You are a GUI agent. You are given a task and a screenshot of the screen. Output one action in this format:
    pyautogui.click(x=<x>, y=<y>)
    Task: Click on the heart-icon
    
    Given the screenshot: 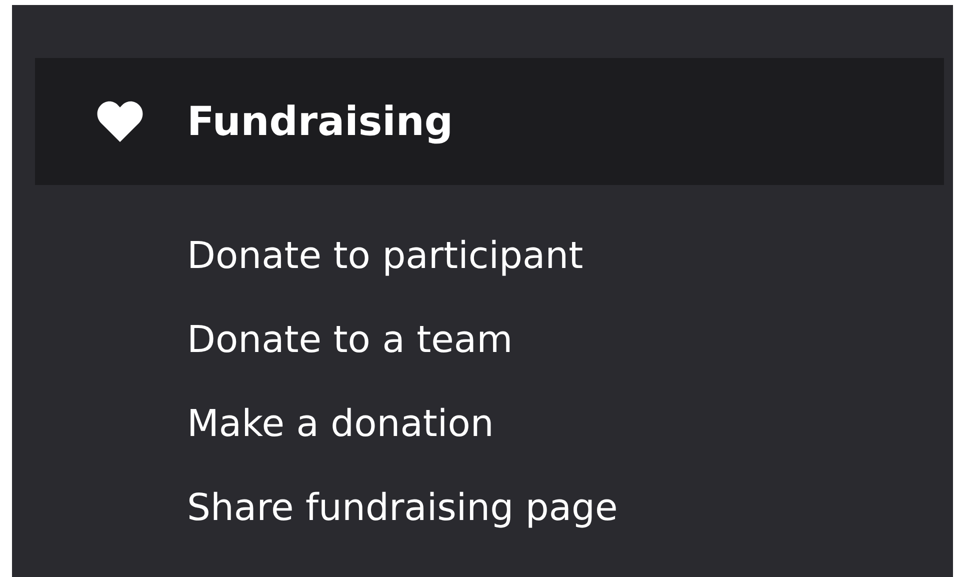 What is the action you would take?
    pyautogui.click(x=120, y=122)
    